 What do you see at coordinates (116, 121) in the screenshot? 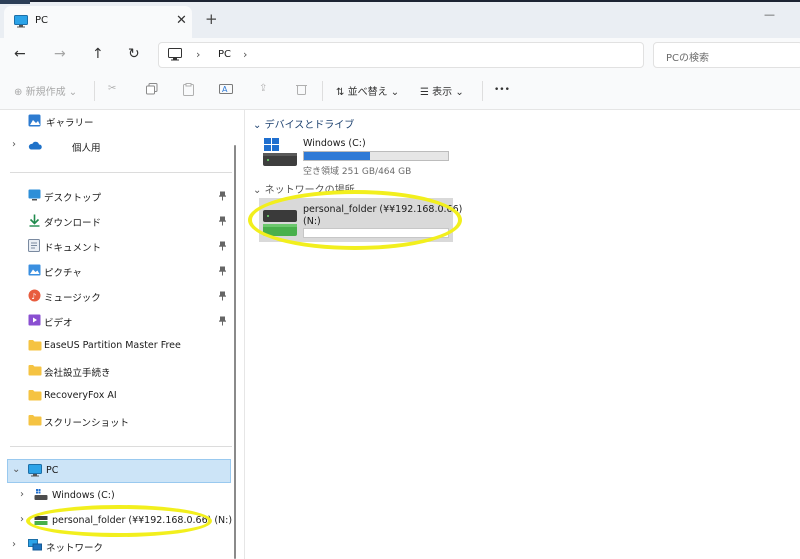
I see `sidebar-item-gallery: ギャラリー` at bounding box center [116, 121].